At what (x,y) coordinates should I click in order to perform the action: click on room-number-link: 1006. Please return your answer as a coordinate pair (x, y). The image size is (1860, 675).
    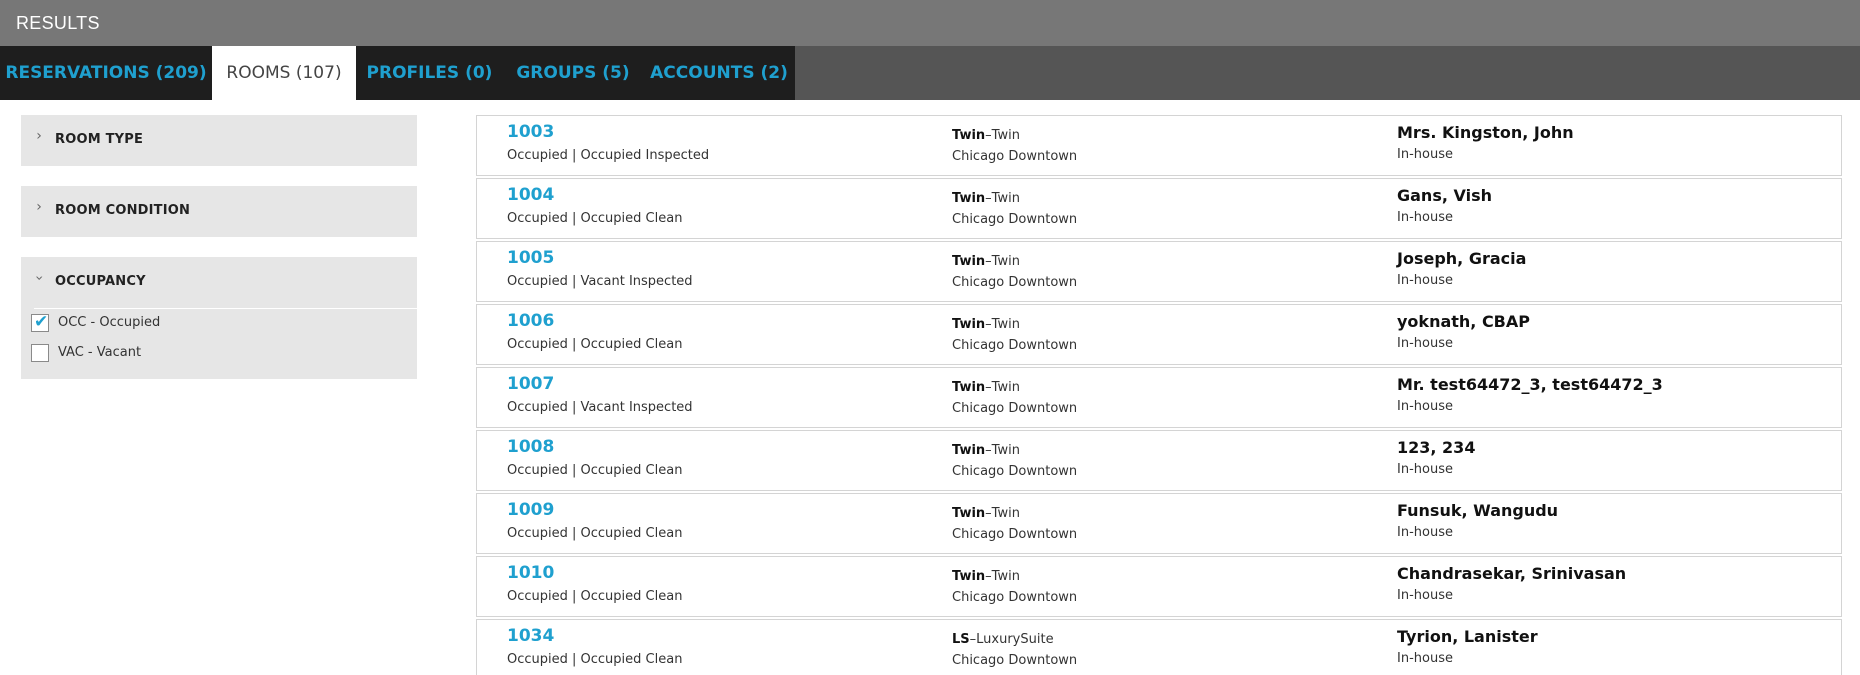
    Looking at the image, I should click on (530, 321).